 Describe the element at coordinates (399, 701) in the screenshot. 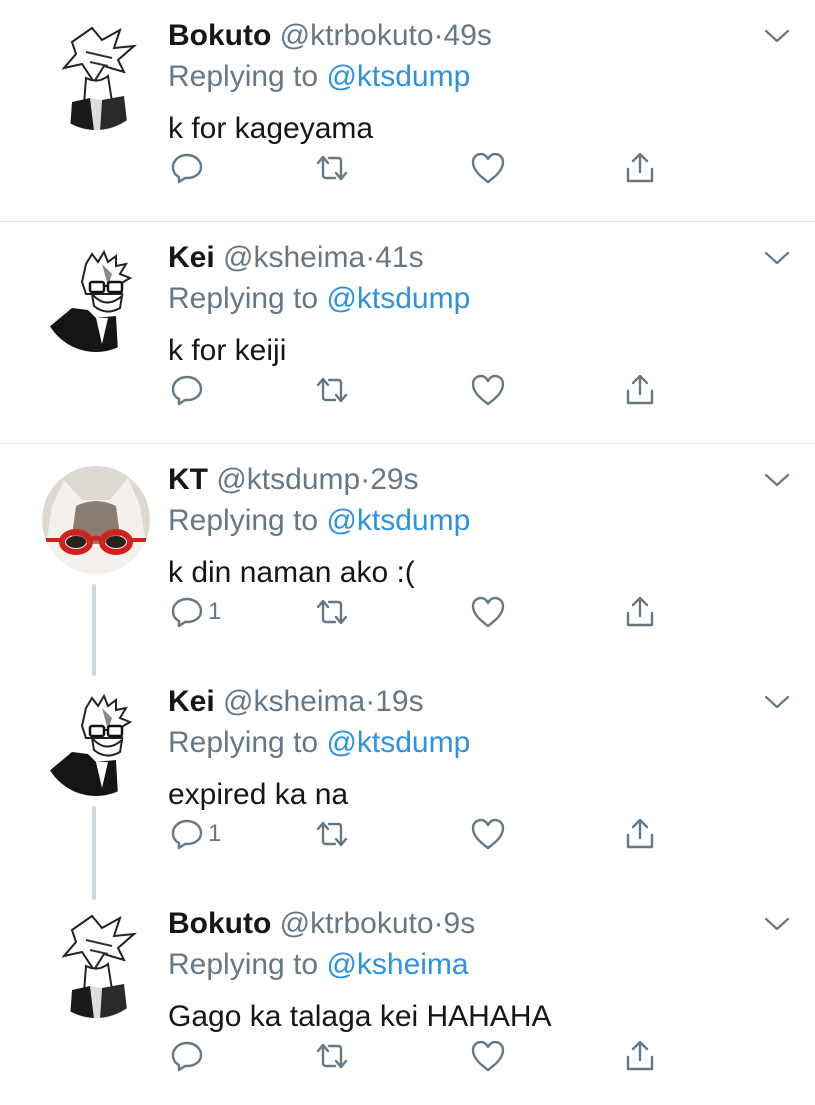

I see `timestamp: 19s` at that location.